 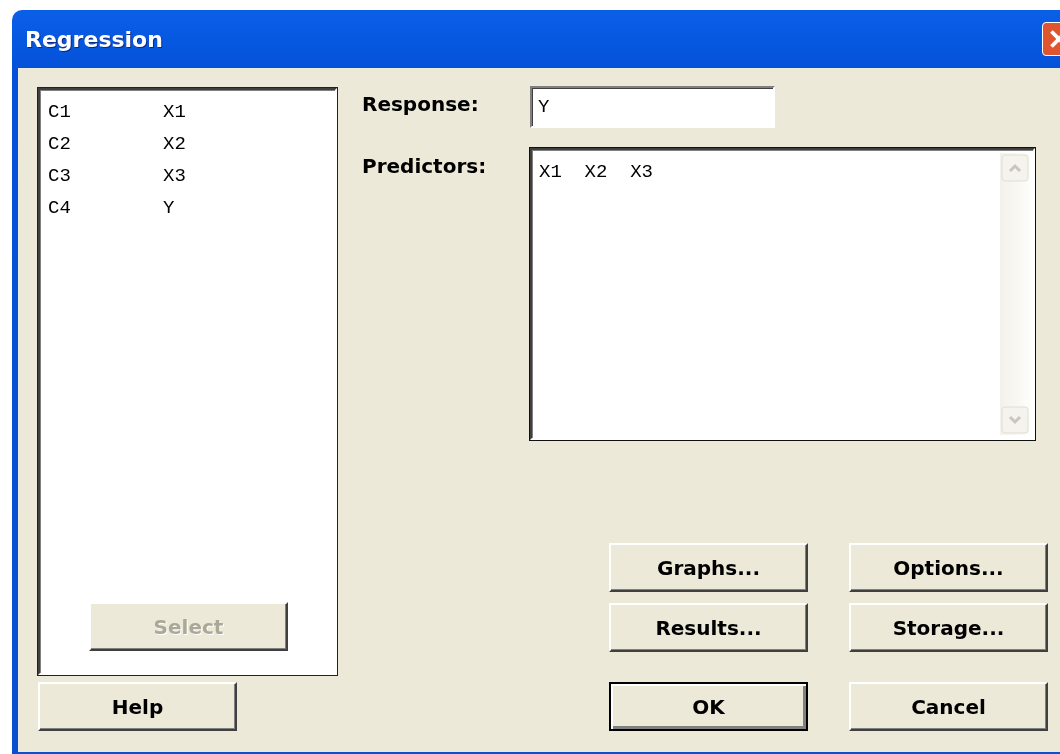 What do you see at coordinates (708, 706) in the screenshot?
I see `dialog-button: OK` at bounding box center [708, 706].